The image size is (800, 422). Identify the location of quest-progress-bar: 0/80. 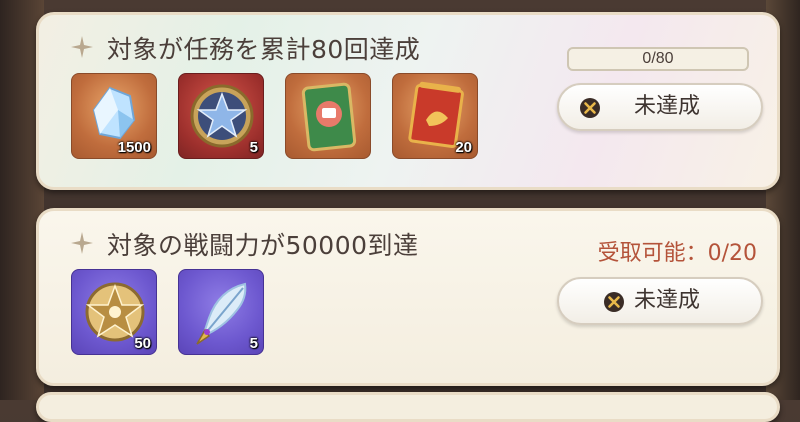
(658, 59).